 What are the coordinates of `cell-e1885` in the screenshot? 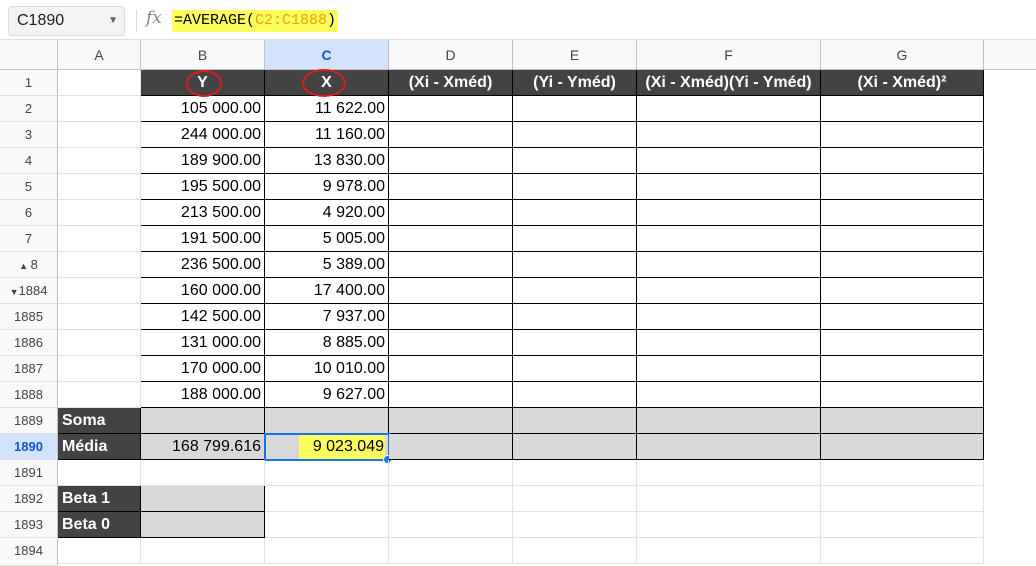 It's located at (575, 317).